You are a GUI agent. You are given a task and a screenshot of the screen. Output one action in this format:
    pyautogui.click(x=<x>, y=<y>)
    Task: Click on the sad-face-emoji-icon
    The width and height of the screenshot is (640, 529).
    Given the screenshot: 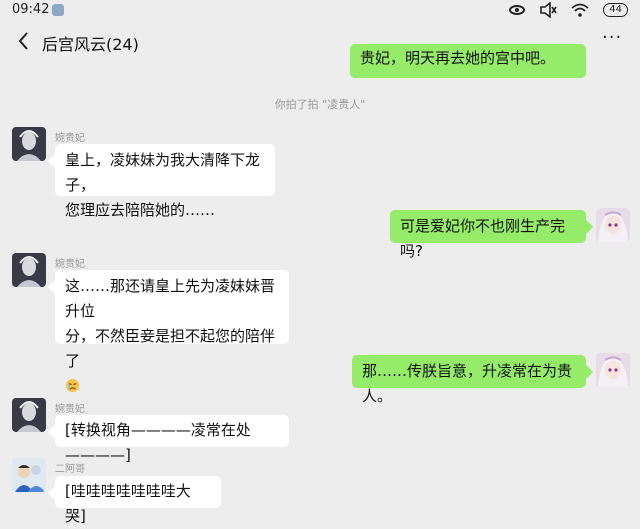 What is the action you would take?
    pyautogui.click(x=72, y=385)
    